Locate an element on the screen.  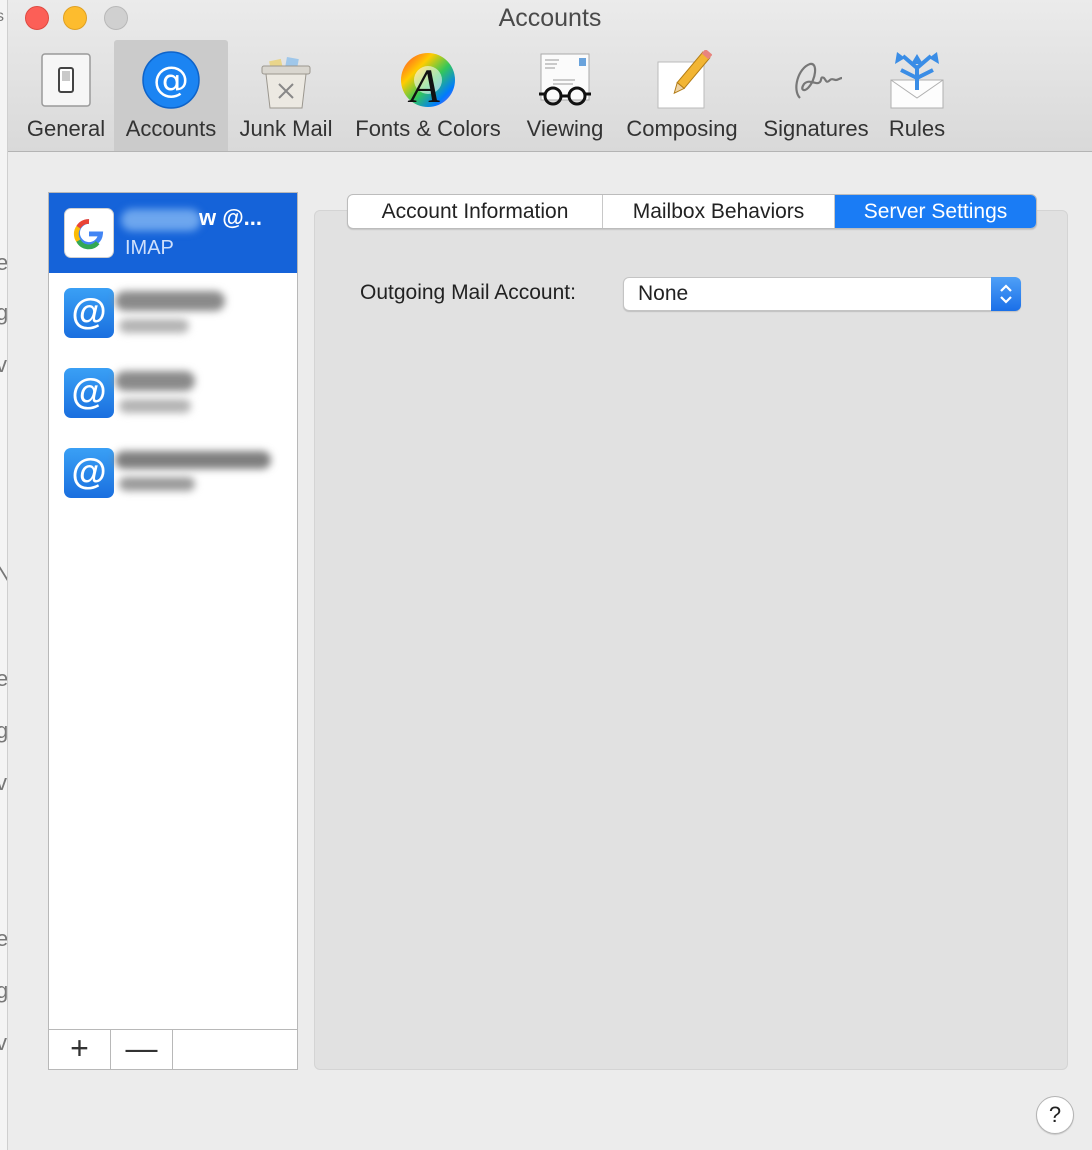
color-wheel-icon: A is located at coordinates (428, 81).